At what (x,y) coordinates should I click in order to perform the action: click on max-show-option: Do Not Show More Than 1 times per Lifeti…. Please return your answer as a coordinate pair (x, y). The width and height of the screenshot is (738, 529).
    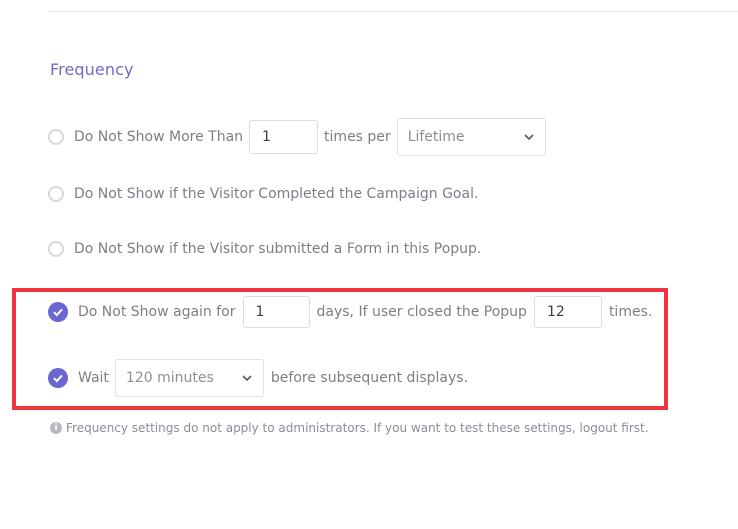
    Looking at the image, I should click on (297, 137).